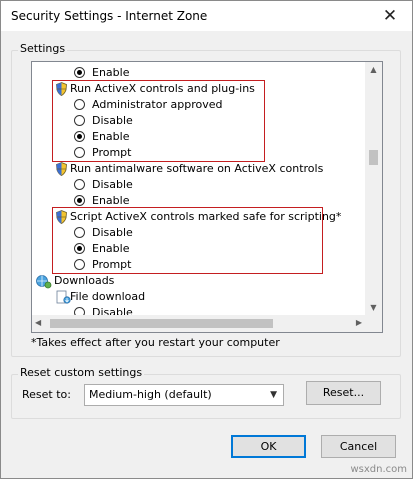  Describe the element at coordinates (84, 280) in the screenshot. I see `list-item-label: Downloads` at that location.